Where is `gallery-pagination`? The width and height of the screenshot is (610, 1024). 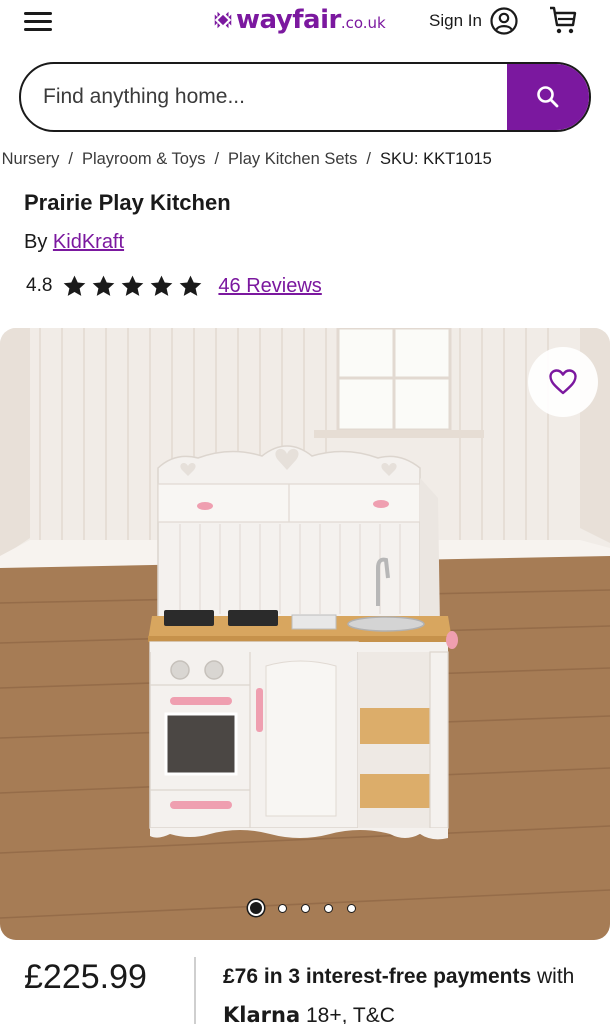
gallery-pagination is located at coordinates (309, 908).